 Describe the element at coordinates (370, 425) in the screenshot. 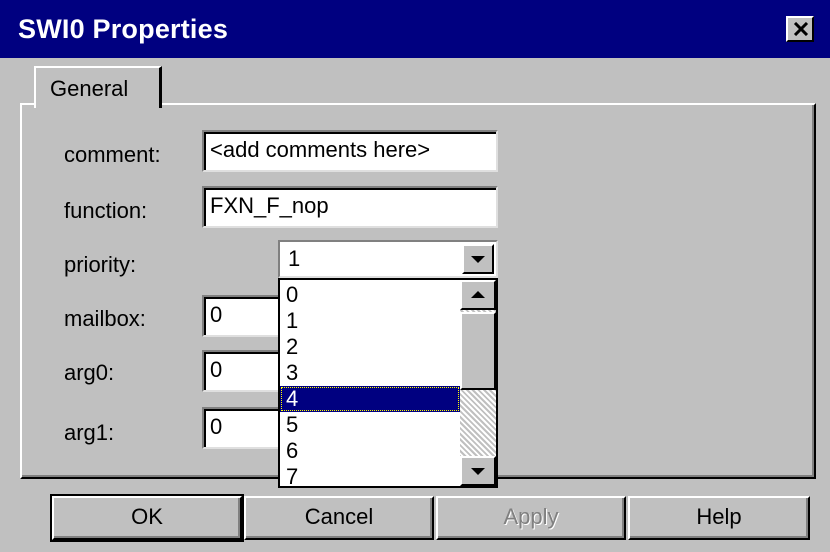

I see `priority-option: 5` at that location.